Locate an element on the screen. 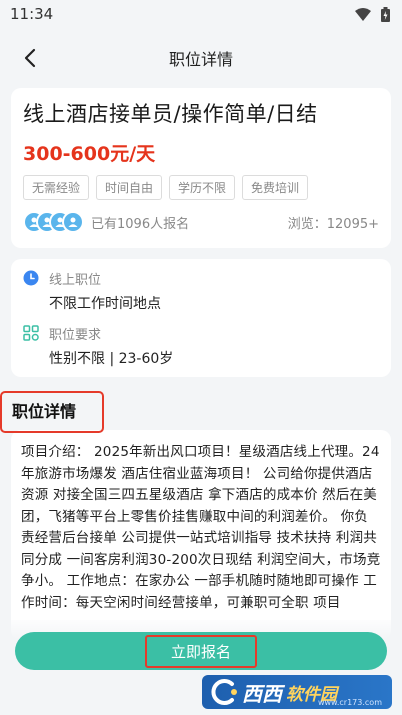  status-bar: 11:34 is located at coordinates (201, 14).